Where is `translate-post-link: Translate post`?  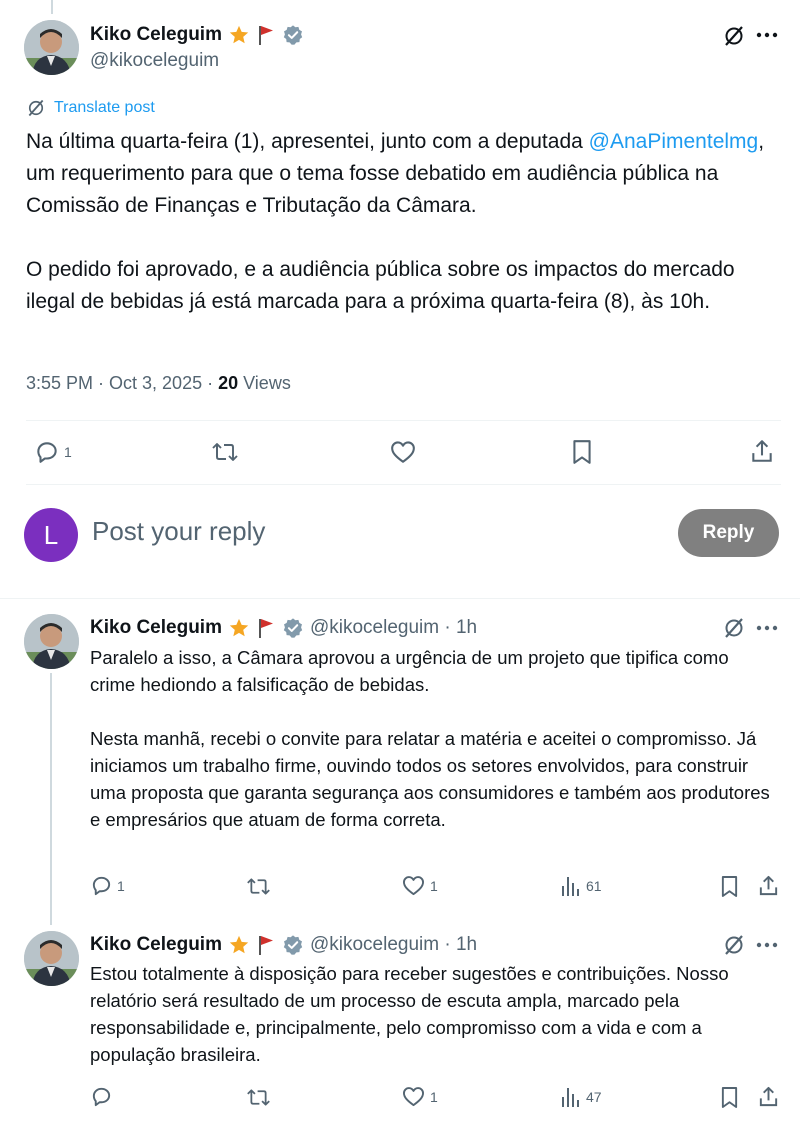 translate-post-link: Translate post is located at coordinates (90, 108).